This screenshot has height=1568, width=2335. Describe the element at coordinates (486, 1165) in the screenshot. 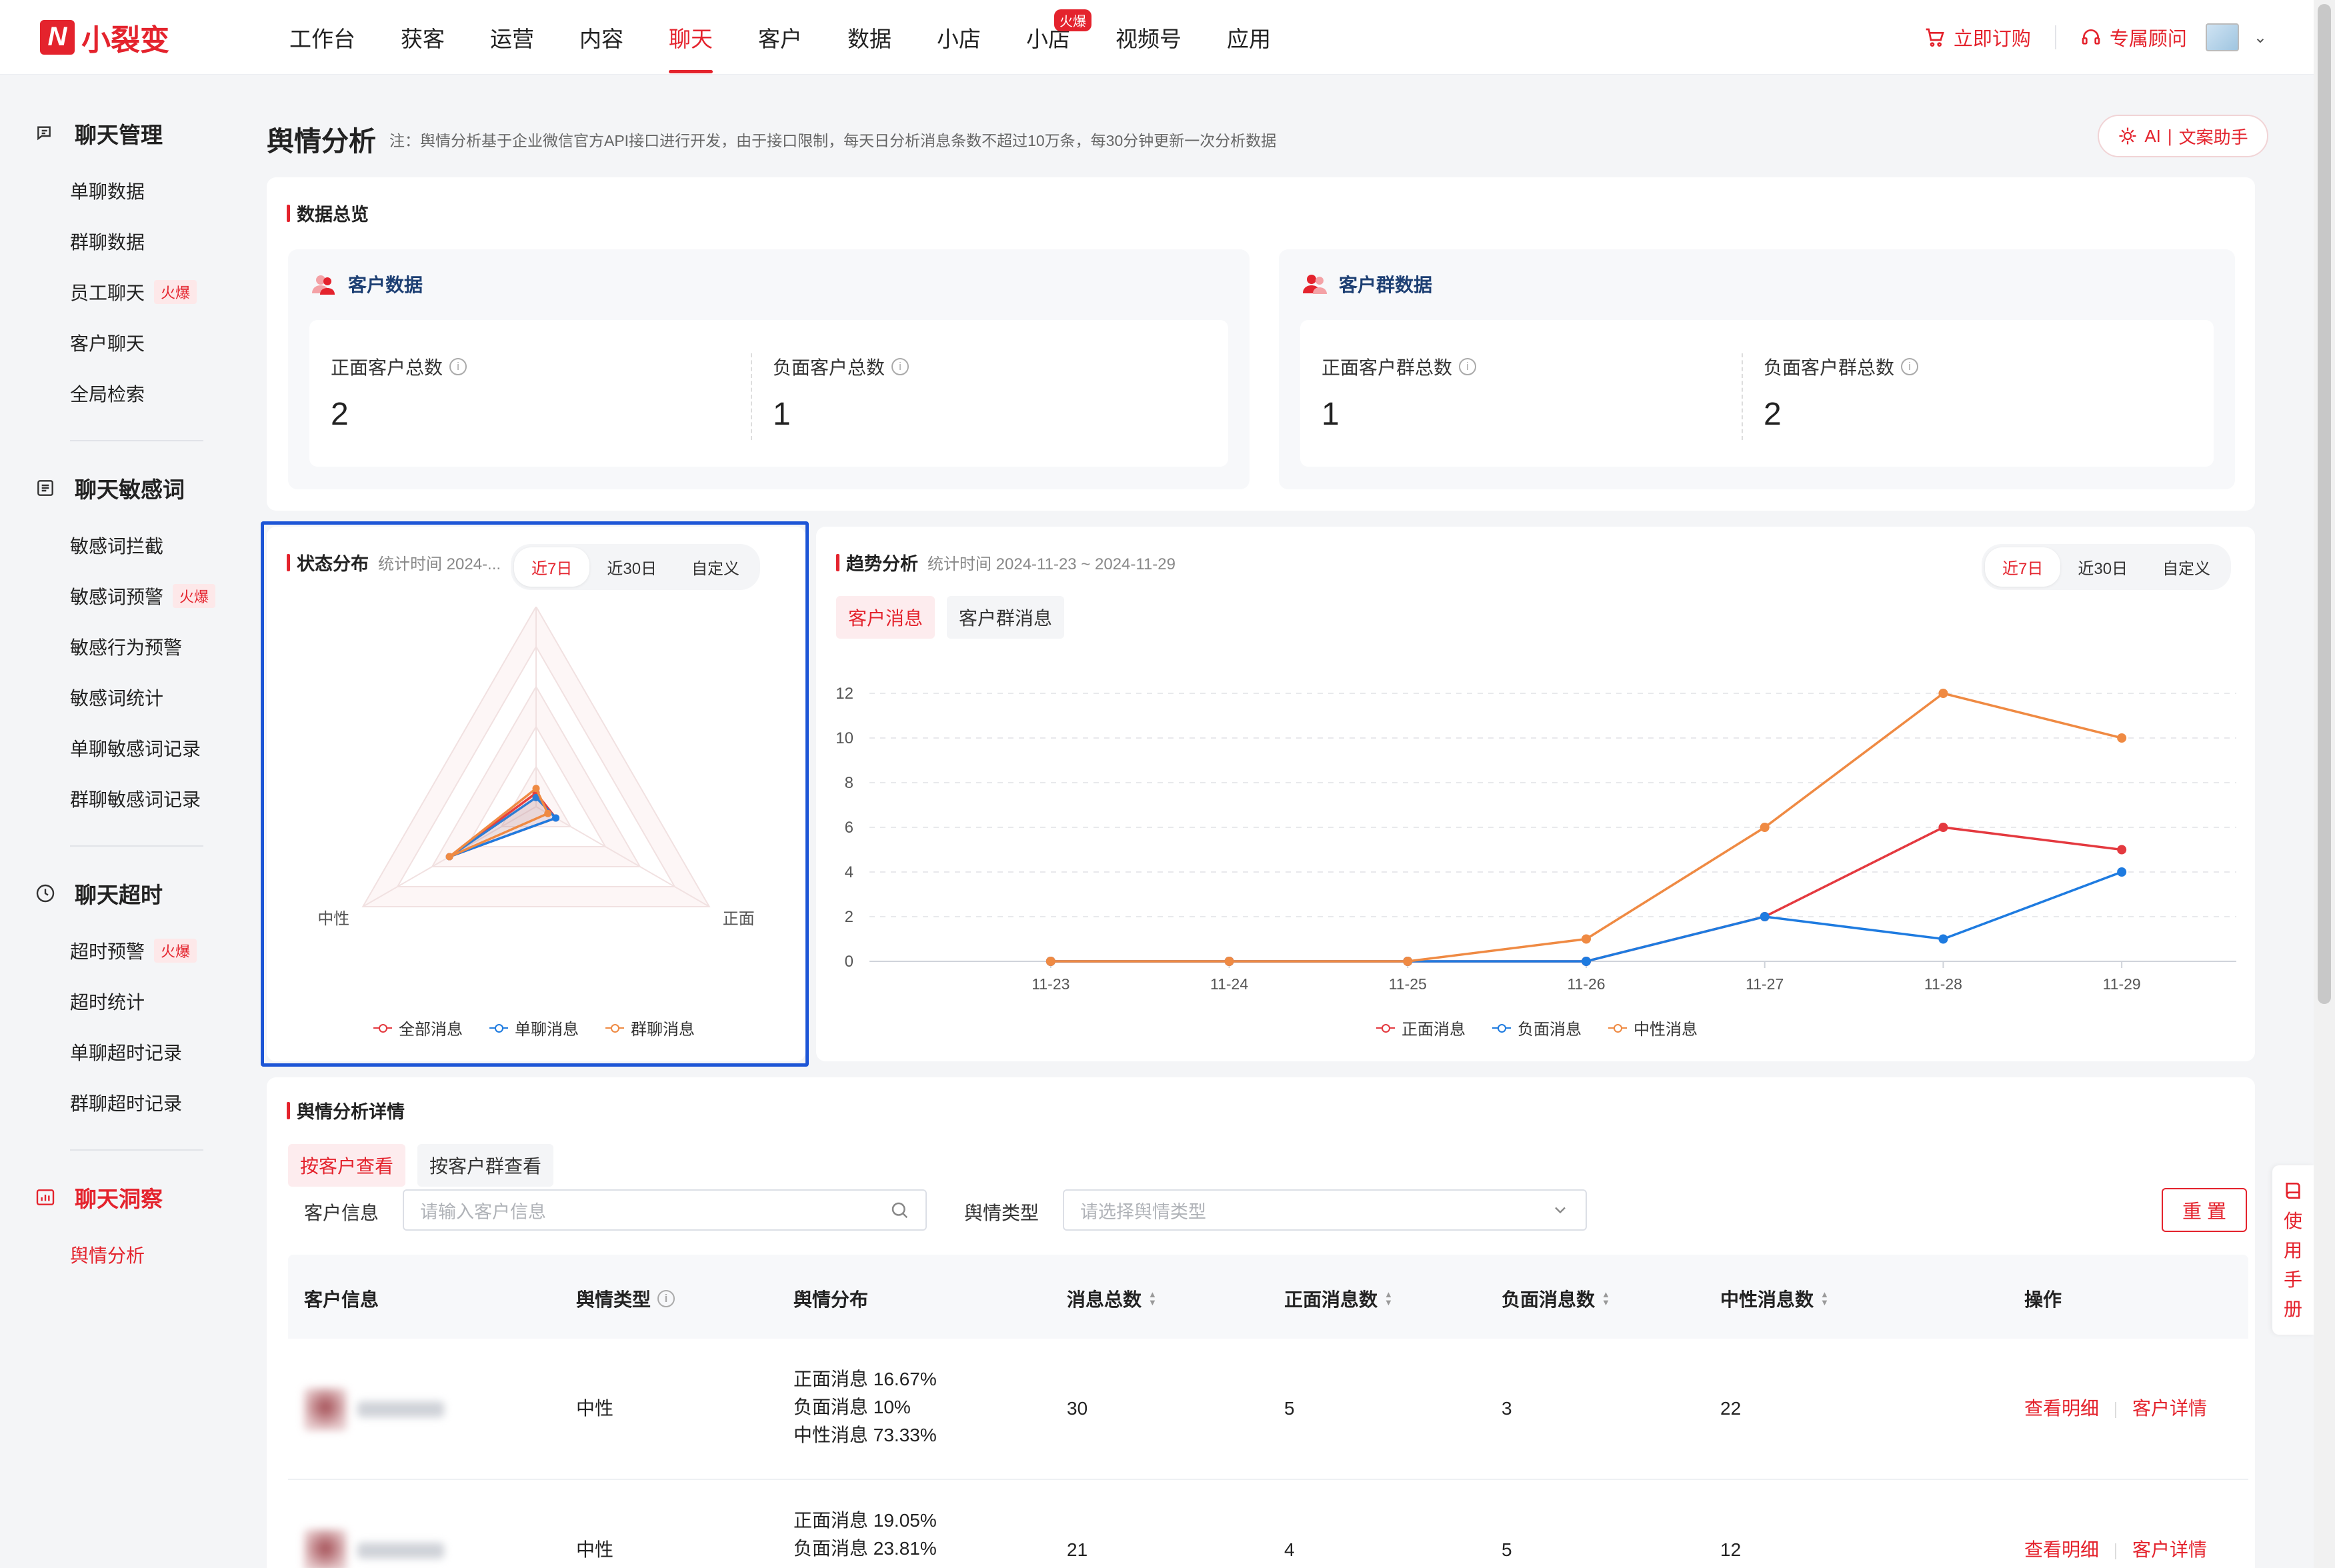

I see `tab-by-group: 按客户群查看` at that location.